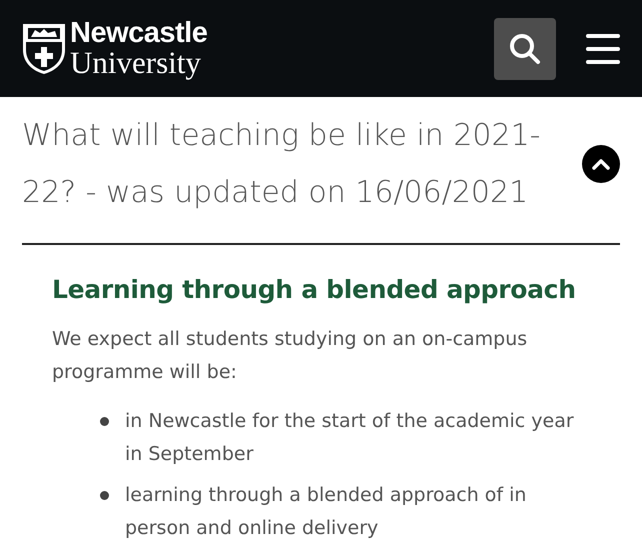  I want to click on chevron-icon, so click(601, 164).